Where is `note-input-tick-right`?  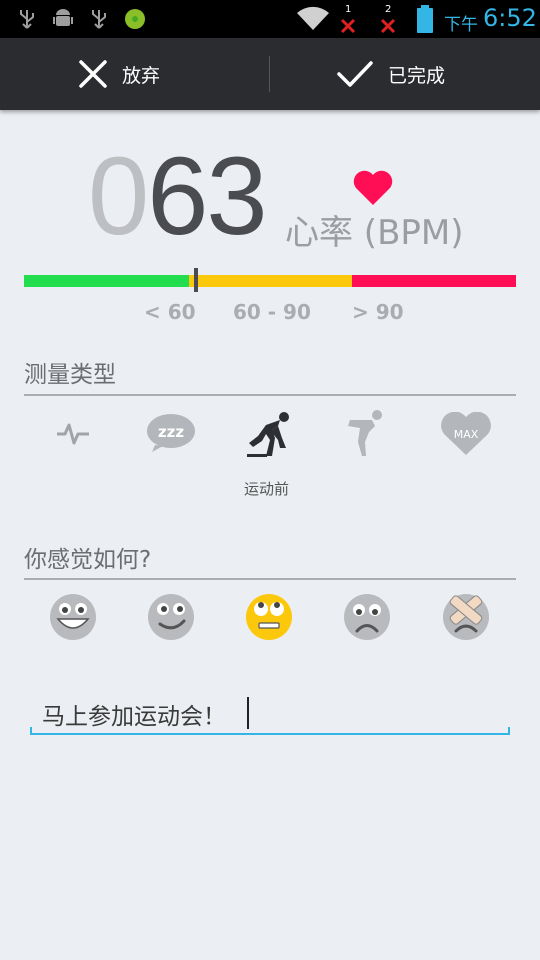 note-input-tick-right is located at coordinates (509, 731).